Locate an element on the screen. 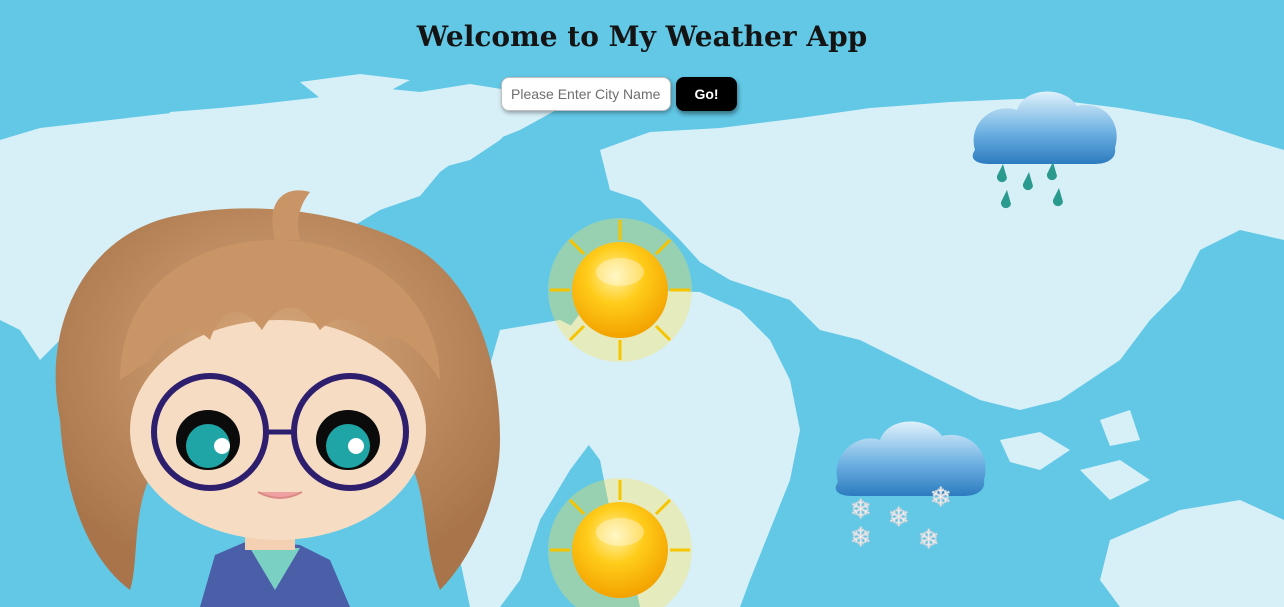  city-name-input is located at coordinates (586, 94).